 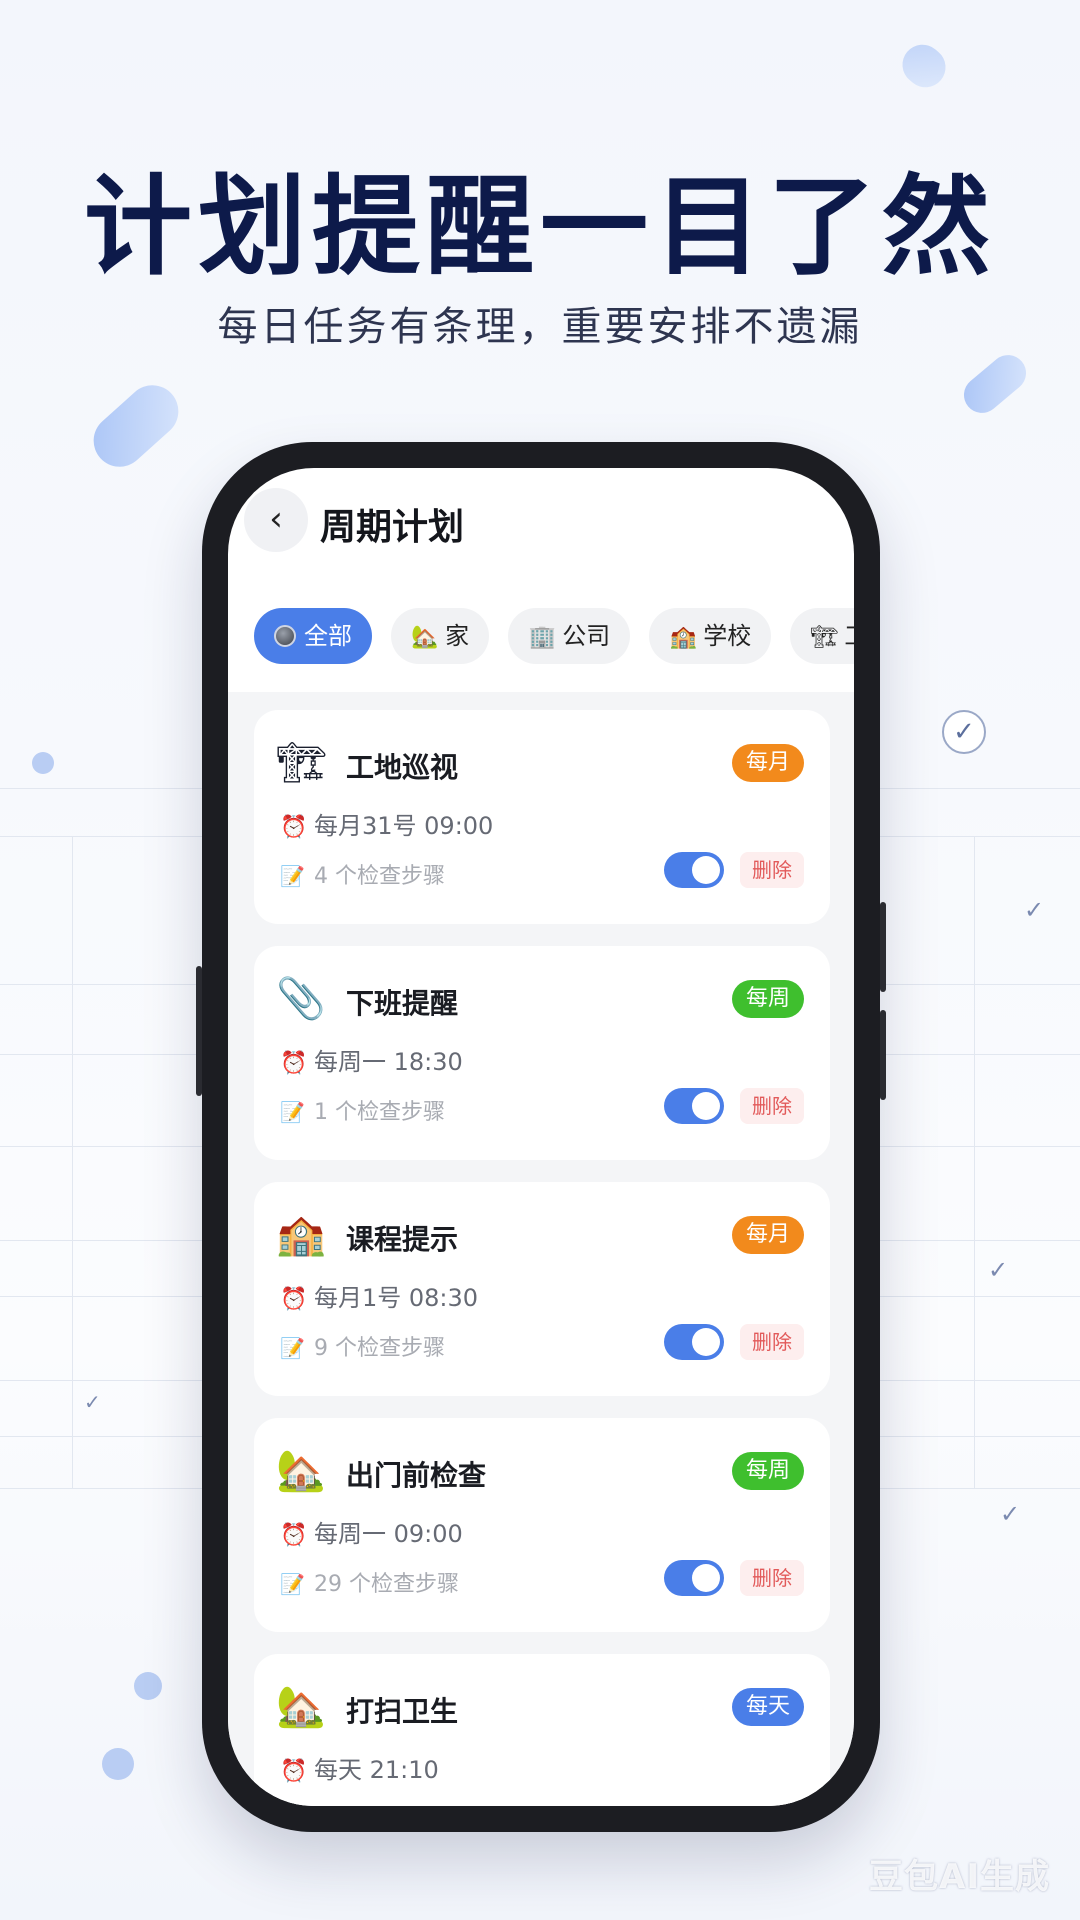 What do you see at coordinates (379, 1348) in the screenshot?
I see `plan-steps-text: 9 个检查步骤` at bounding box center [379, 1348].